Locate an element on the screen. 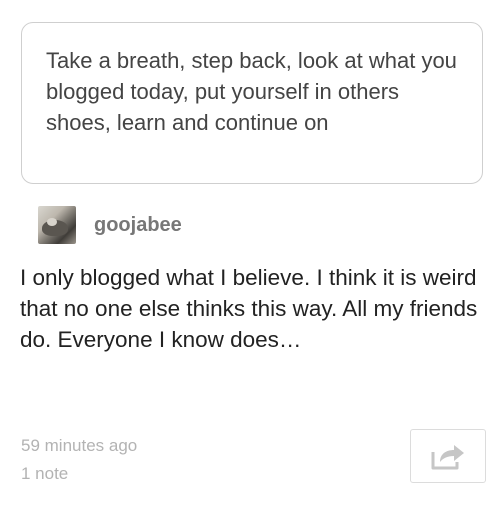  post-author: goojabee is located at coordinates (110, 225).